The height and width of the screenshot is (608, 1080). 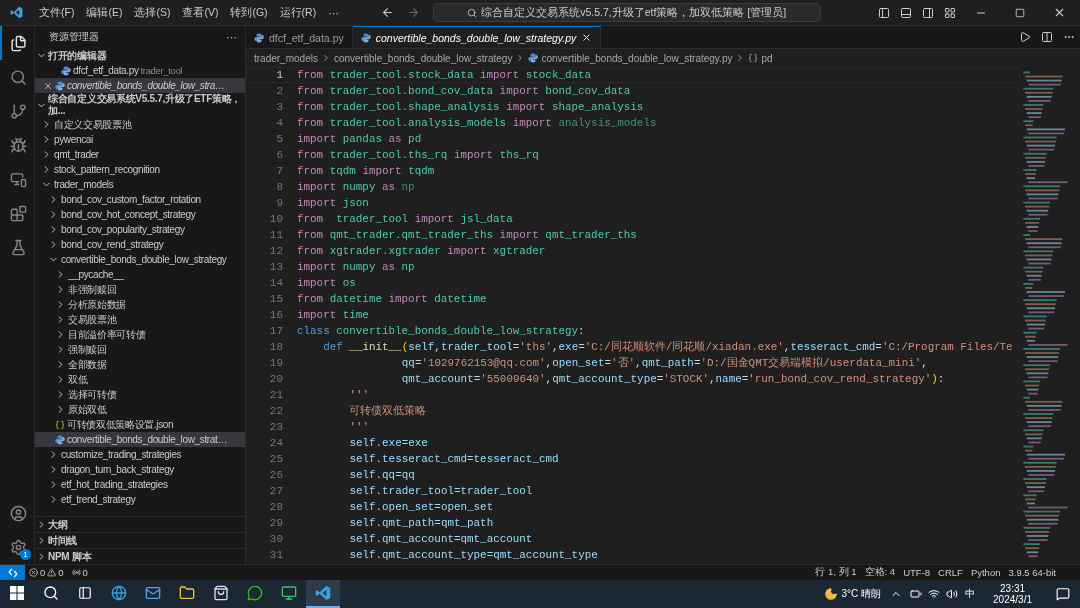 What do you see at coordinates (79, 572) in the screenshot?
I see `ports-status: 0` at bounding box center [79, 572].